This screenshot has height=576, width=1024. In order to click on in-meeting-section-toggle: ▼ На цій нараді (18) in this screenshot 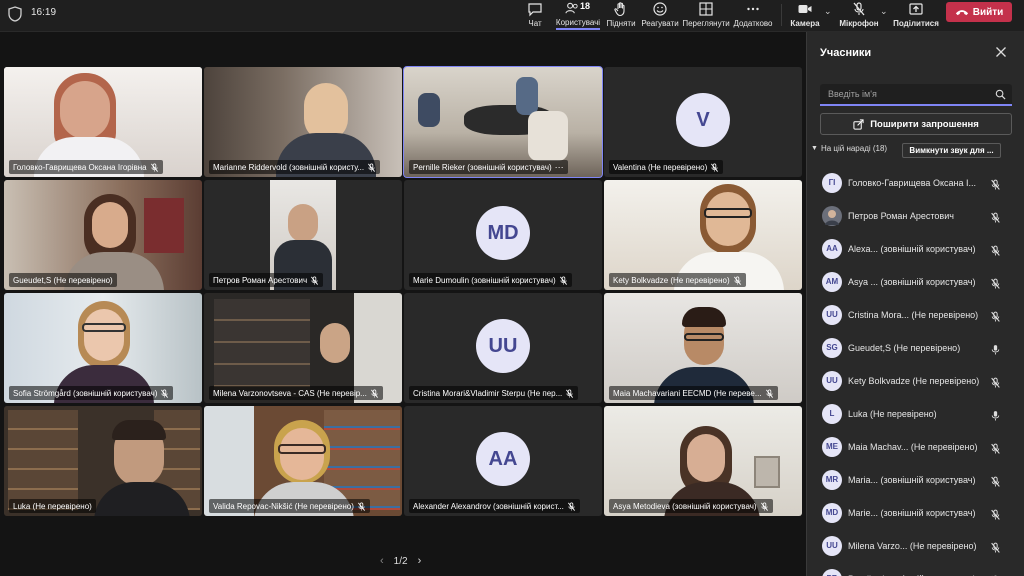, I will do `click(849, 148)`.